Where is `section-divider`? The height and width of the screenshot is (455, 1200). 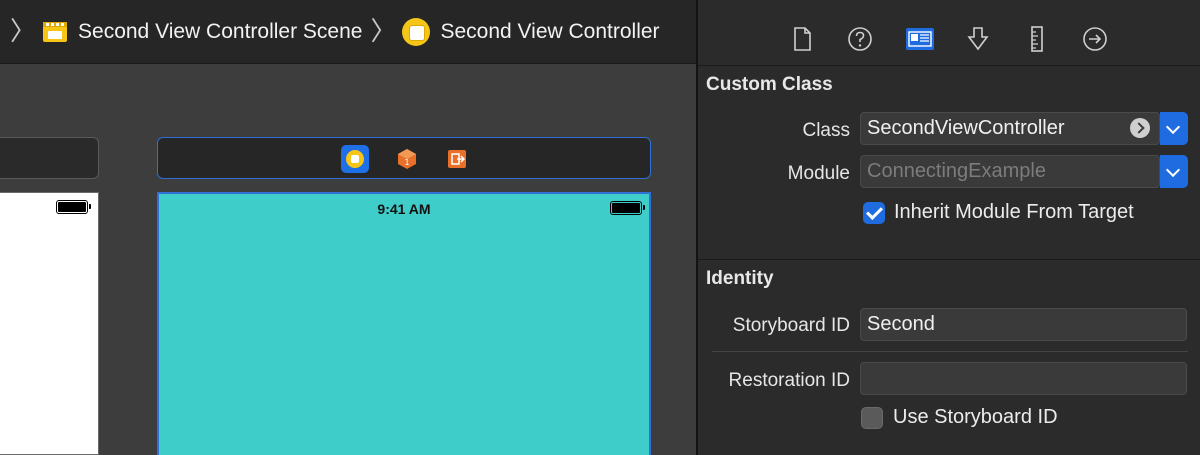 section-divider is located at coordinates (949, 259).